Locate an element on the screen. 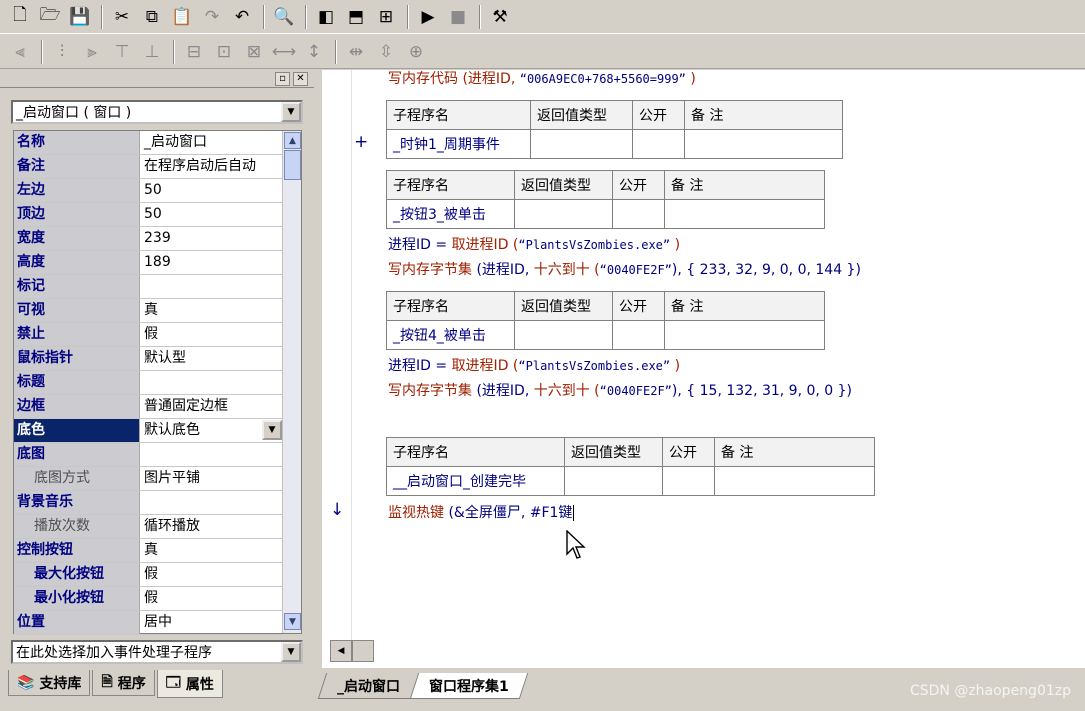 The height and width of the screenshot is (711, 1085). center-v-icon: ⇳ is located at coordinates (386, 52).